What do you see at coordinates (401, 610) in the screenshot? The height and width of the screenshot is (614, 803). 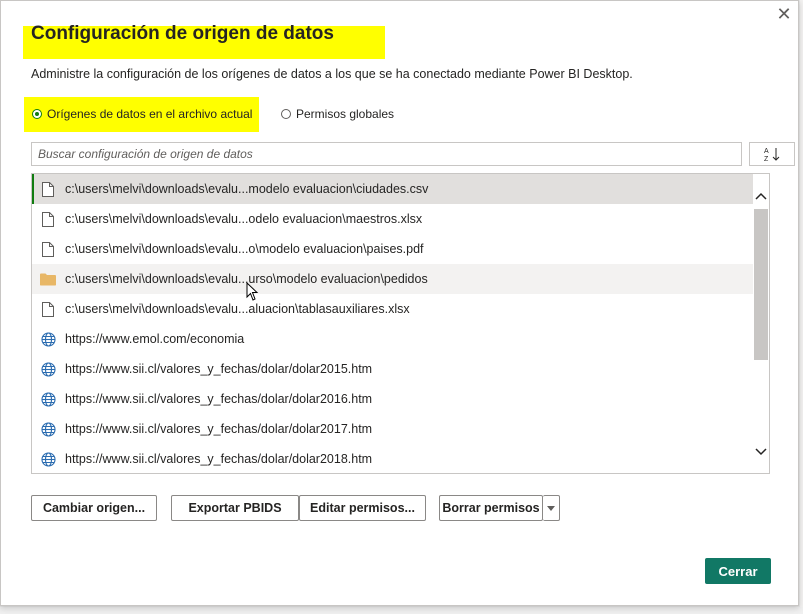 I see `background-app-bottom` at bounding box center [401, 610].